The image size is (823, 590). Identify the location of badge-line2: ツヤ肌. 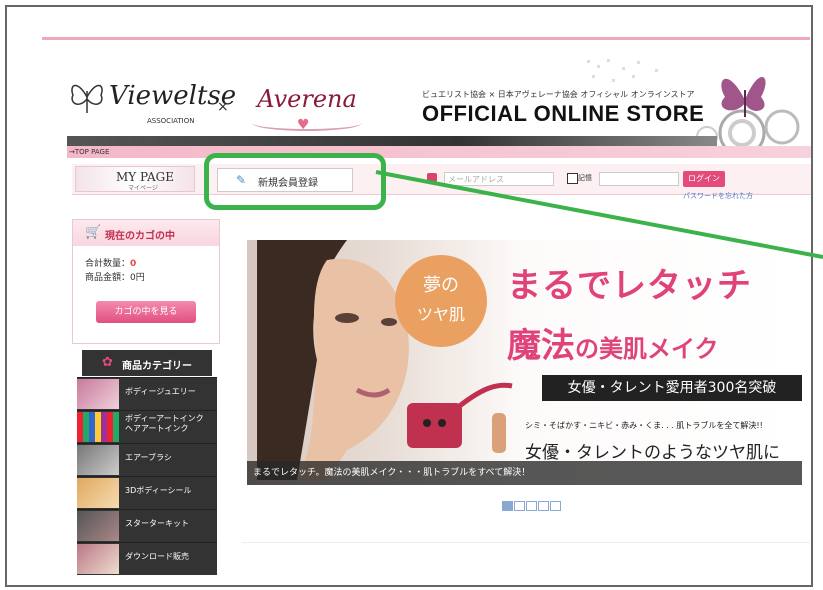
(440, 314).